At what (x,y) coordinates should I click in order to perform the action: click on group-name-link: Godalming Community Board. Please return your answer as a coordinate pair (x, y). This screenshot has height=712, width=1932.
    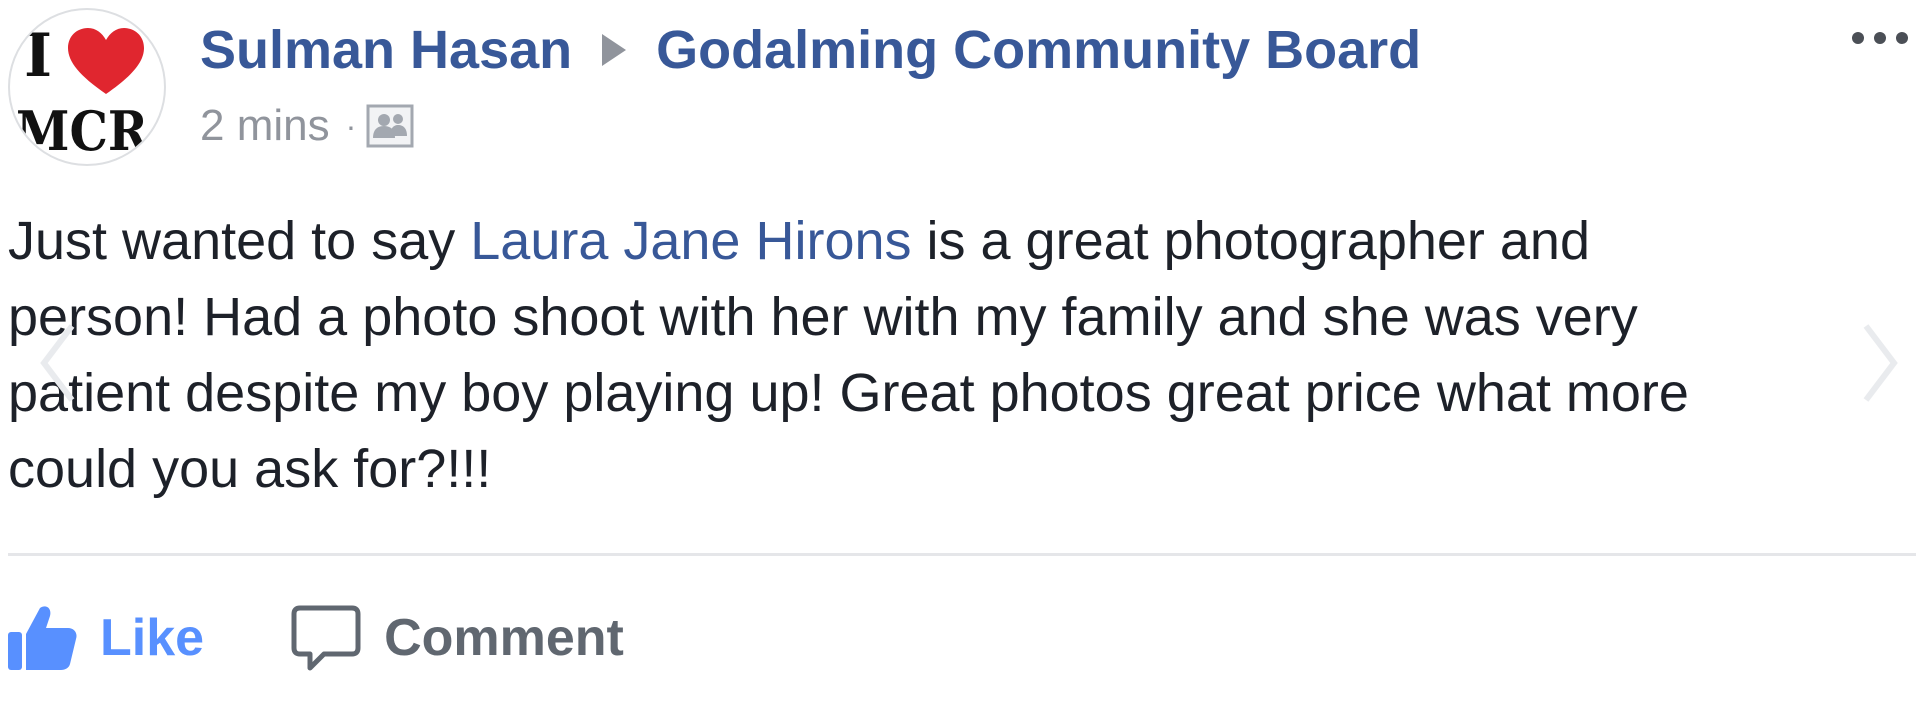
    Looking at the image, I should click on (1038, 50).